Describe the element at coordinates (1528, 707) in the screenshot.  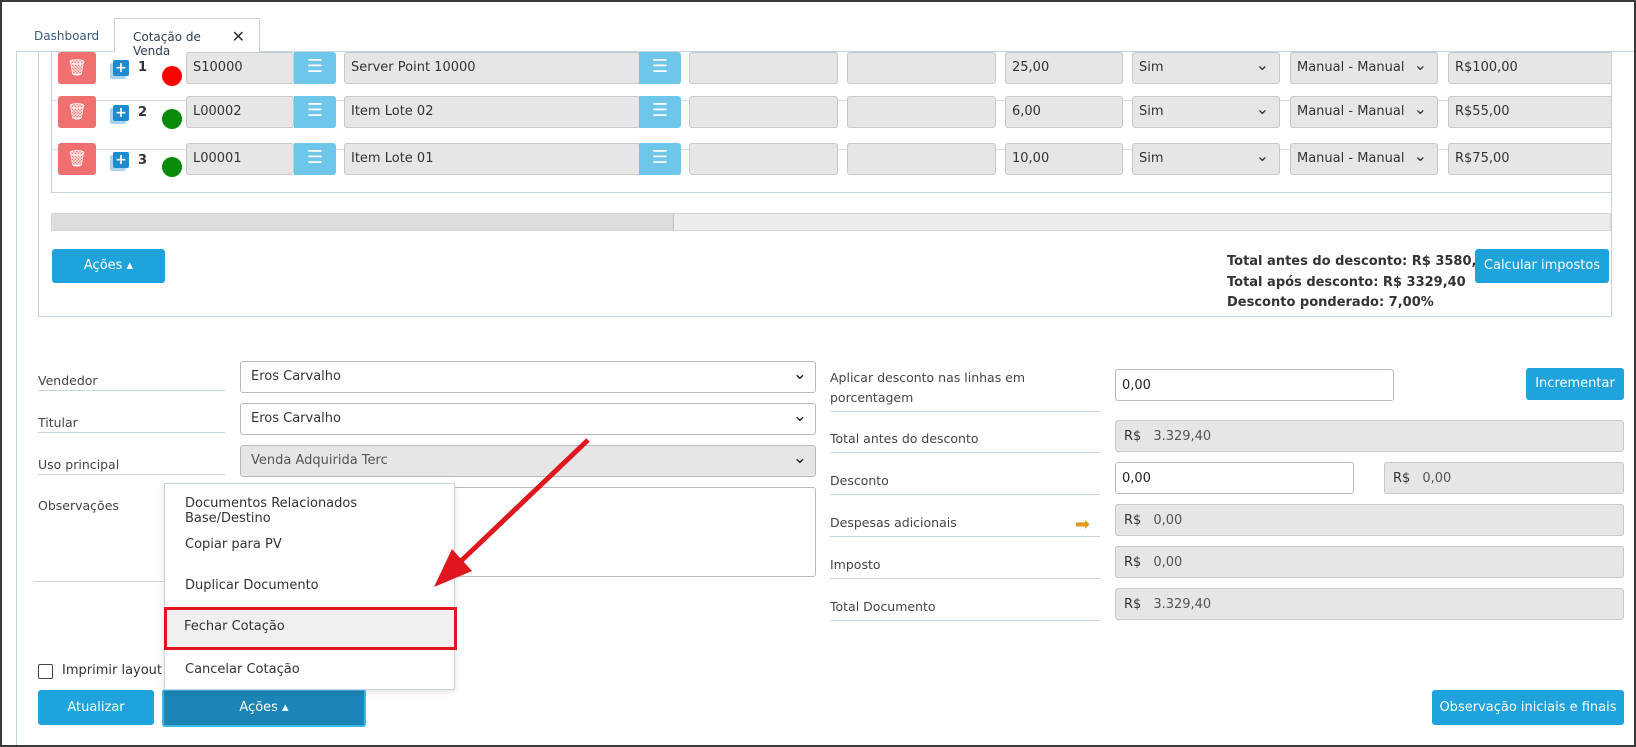
I see `observacao-iniciais-finais-button: Observação iniciais e finais` at that location.